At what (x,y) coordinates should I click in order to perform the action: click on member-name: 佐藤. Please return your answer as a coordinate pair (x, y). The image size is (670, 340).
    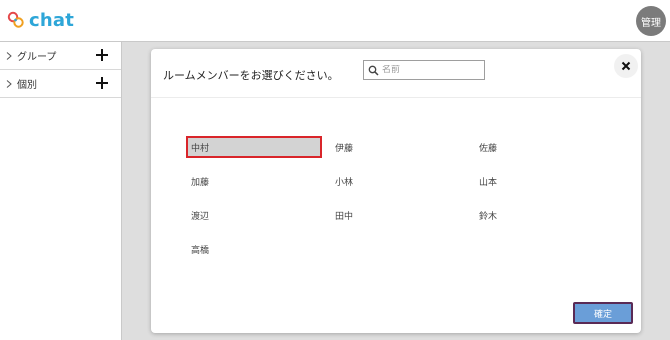
    Looking at the image, I should click on (488, 148).